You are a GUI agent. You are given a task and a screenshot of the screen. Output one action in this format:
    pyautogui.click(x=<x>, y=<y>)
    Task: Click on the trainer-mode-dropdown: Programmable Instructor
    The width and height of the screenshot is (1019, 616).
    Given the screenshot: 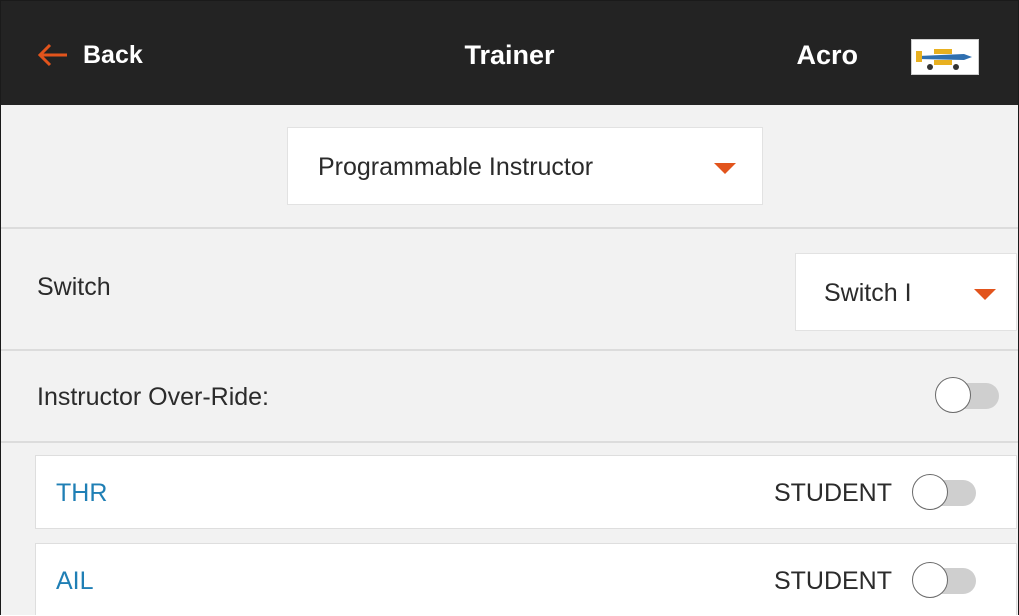 What is the action you would take?
    pyautogui.click(x=525, y=166)
    